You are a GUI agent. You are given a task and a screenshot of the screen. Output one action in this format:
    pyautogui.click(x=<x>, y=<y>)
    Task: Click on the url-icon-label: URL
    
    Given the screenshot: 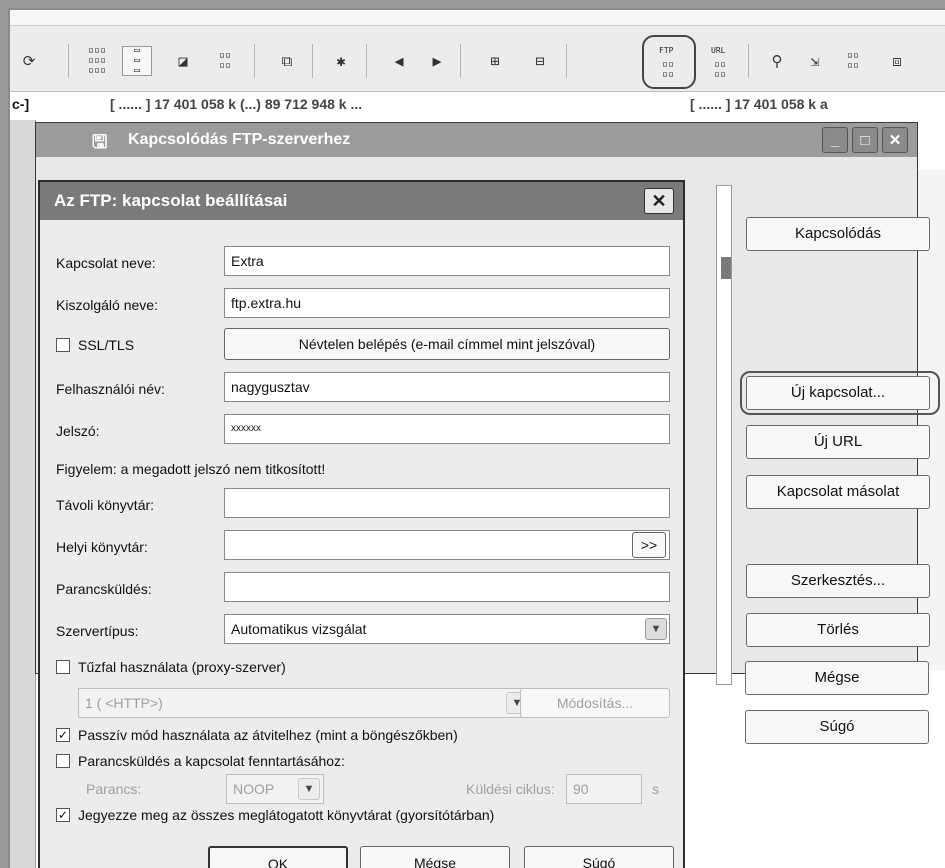 What is the action you would take?
    pyautogui.click(x=718, y=50)
    